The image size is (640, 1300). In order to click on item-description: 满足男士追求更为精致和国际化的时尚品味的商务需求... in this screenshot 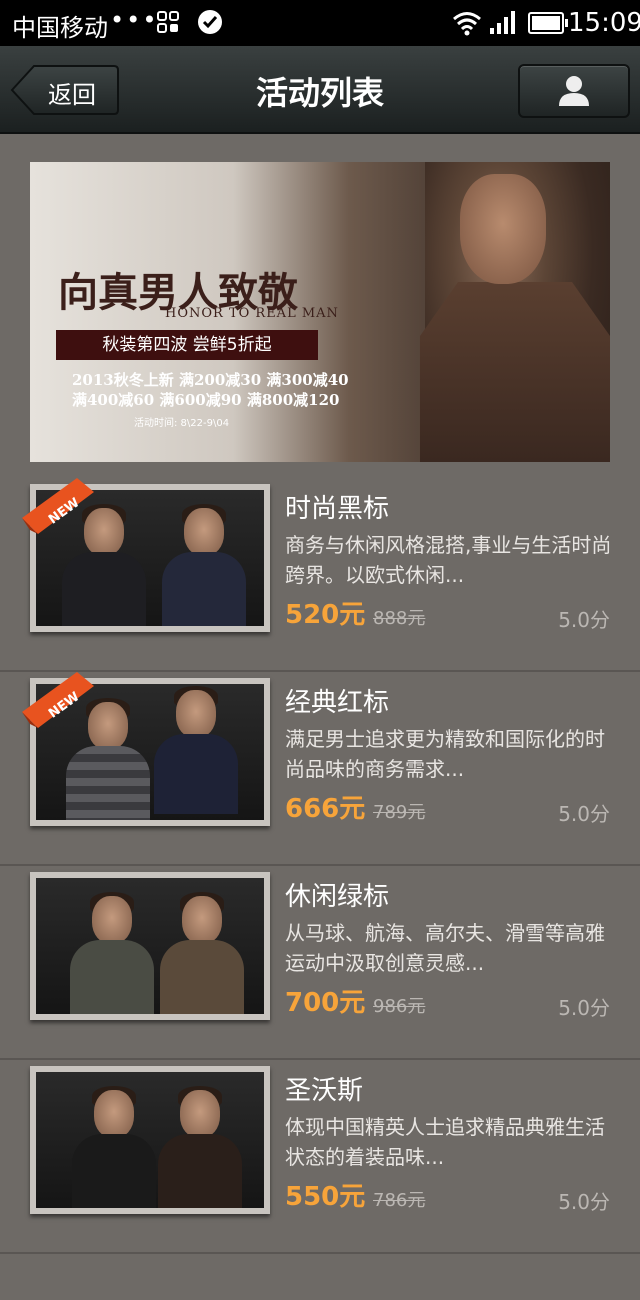, I will do `click(445, 754)`.